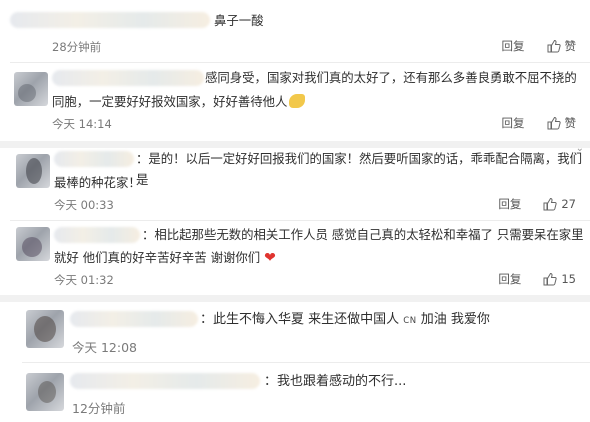 This screenshot has width=590, height=422. Describe the element at coordinates (297, 101) in the screenshot. I see `flexed-biceps-emoji` at that location.